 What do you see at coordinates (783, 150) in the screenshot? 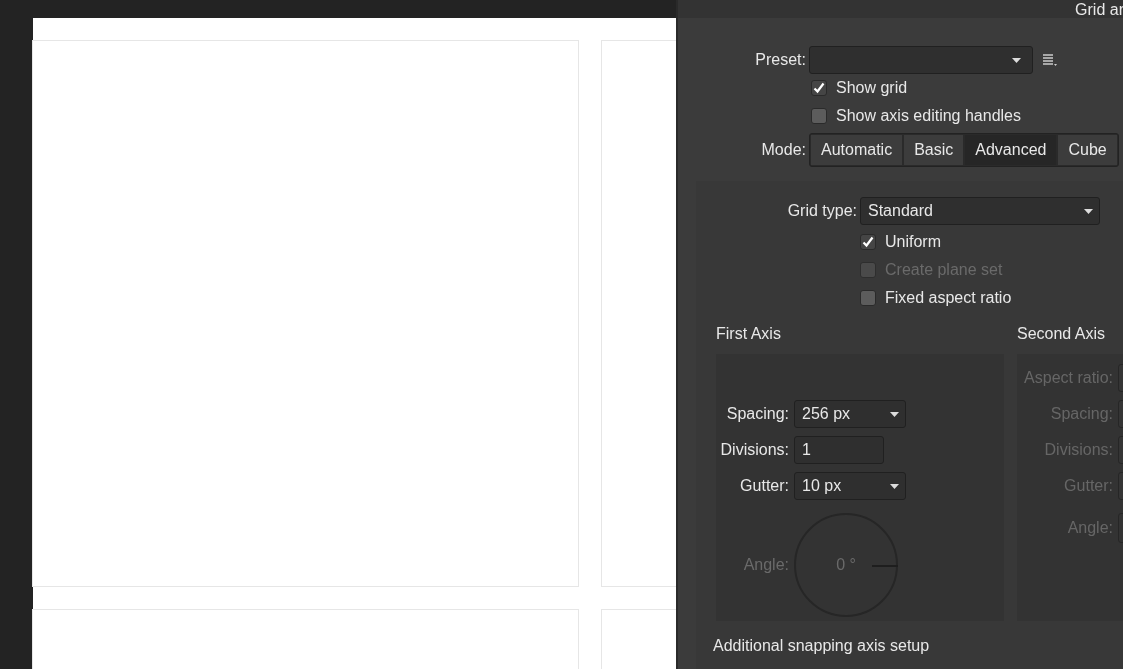
I see `field-label: Mode:` at bounding box center [783, 150].